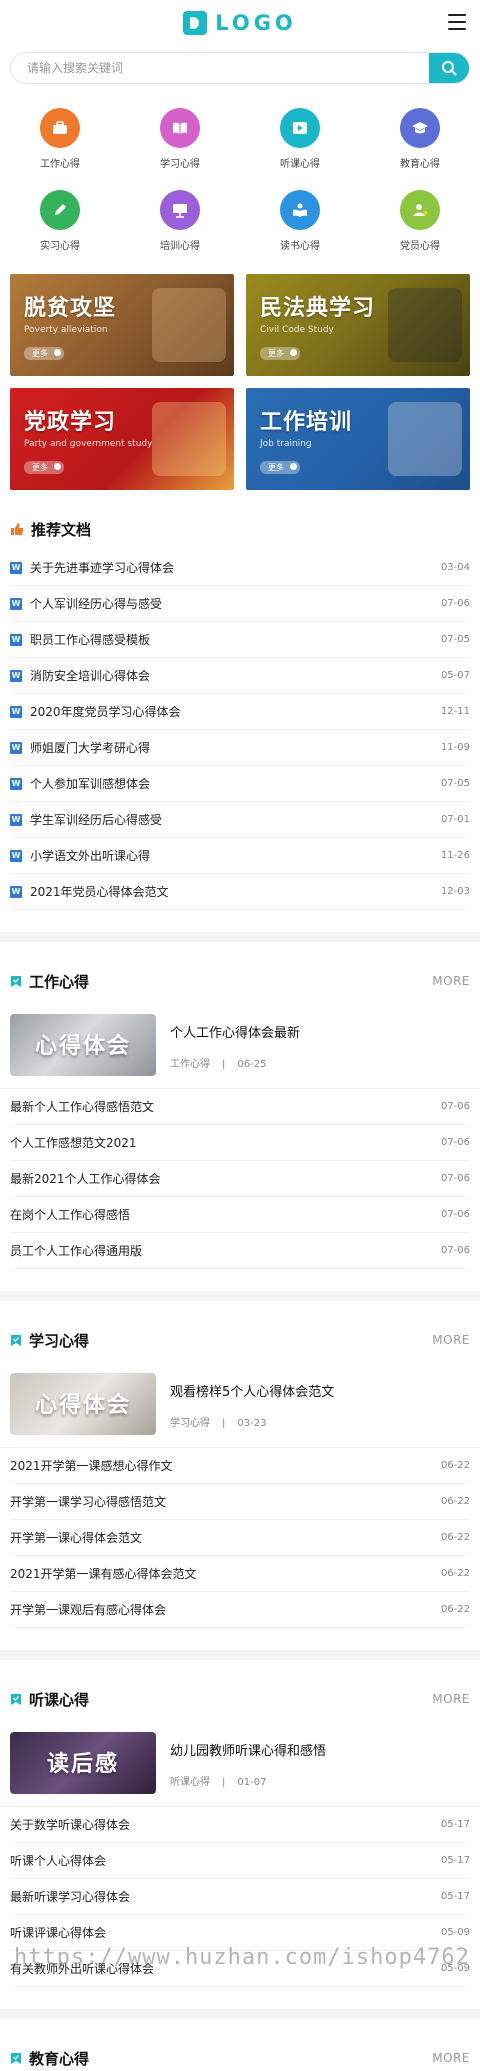 The height and width of the screenshot is (2071, 480). Describe the element at coordinates (455, 639) in the screenshot. I see `list-item-date: 07-05` at that location.